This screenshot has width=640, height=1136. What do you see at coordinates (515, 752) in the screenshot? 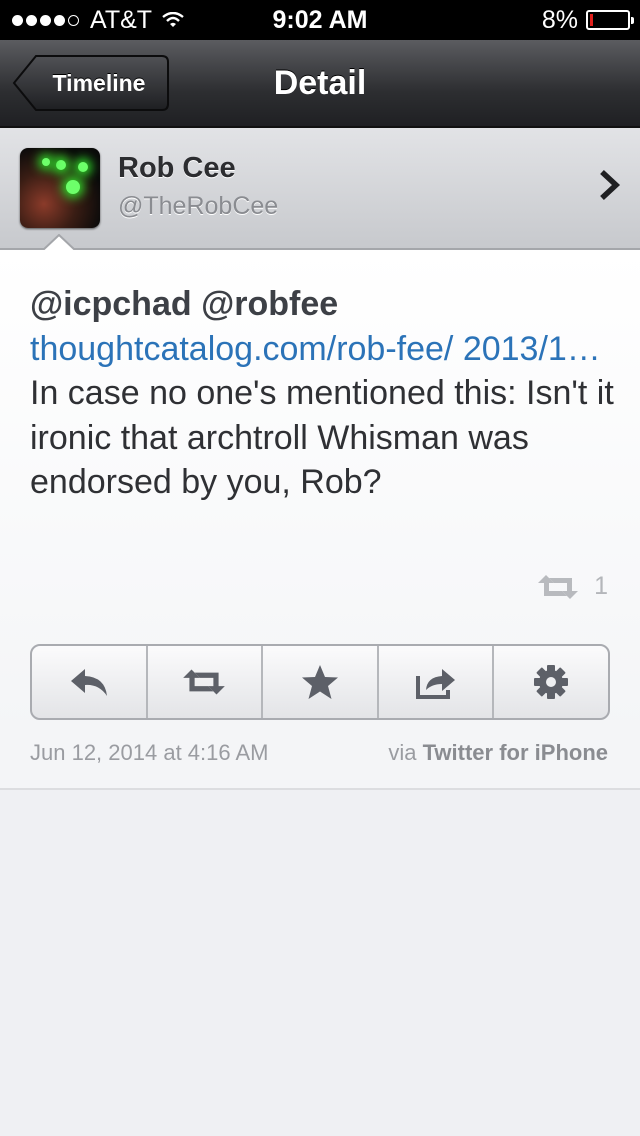
I see `source-app-link: Twitter for iPhone` at bounding box center [515, 752].